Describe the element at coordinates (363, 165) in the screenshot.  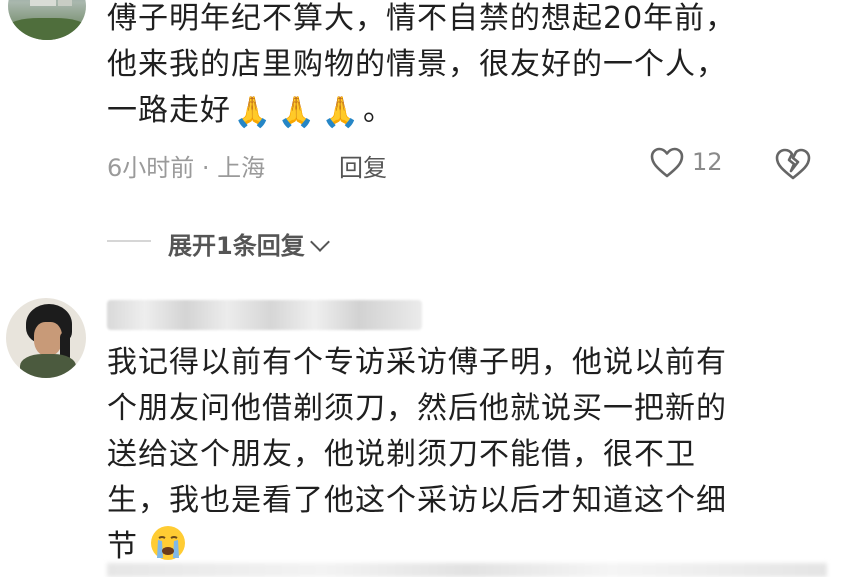
I see `reply-button: 回复` at that location.